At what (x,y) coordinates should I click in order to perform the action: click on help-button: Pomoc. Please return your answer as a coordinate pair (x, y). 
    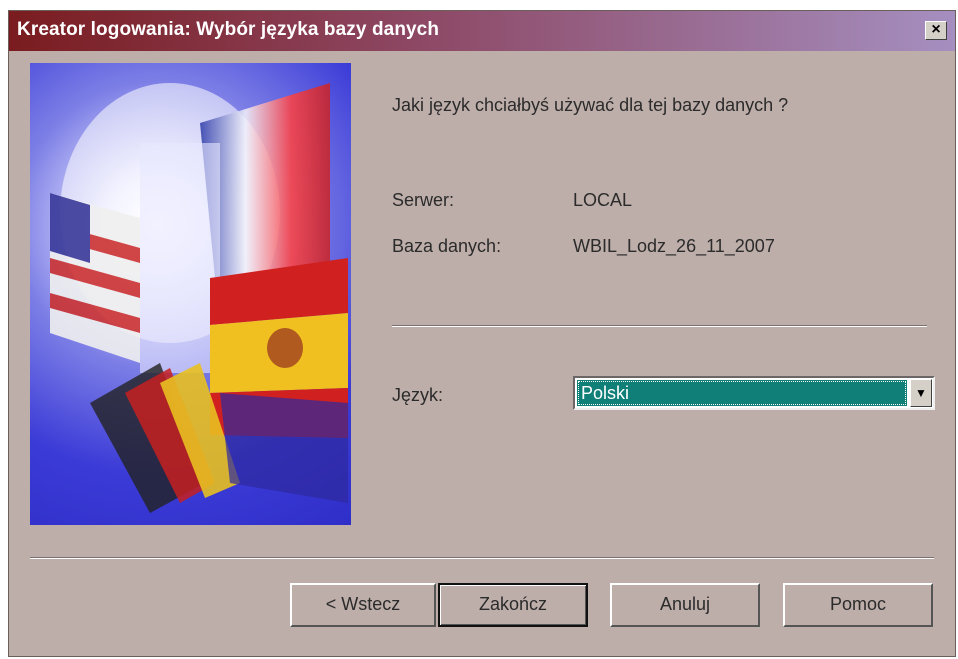
    Looking at the image, I should click on (858, 605).